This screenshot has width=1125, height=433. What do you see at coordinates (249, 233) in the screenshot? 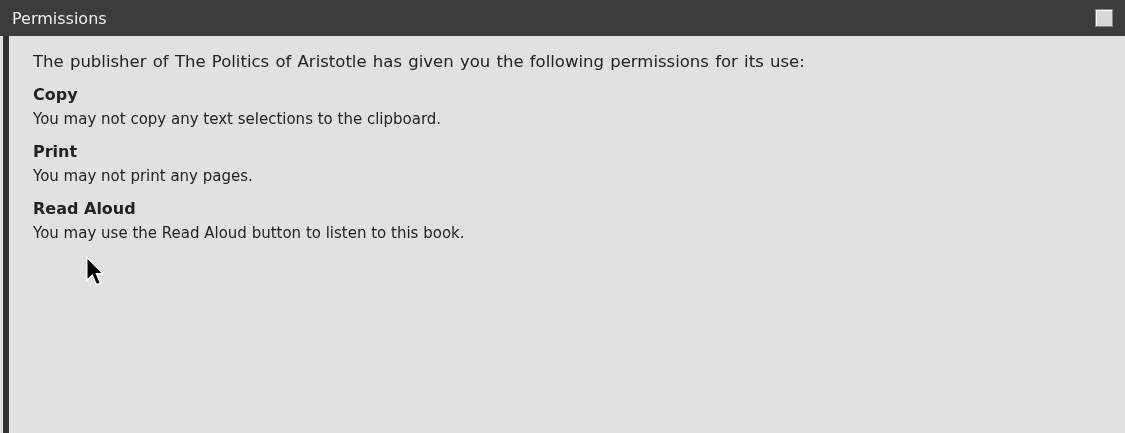
I see `permission-description: You may use the Read Aloud button to listen to this book.` at bounding box center [249, 233].